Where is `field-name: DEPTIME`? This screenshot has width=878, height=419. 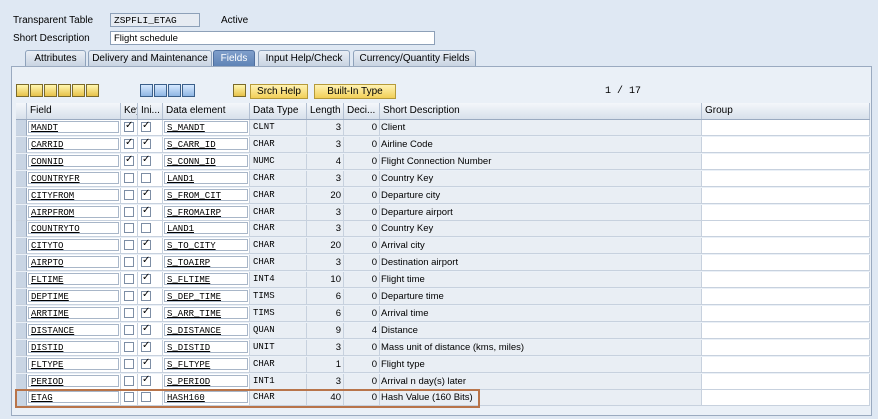 field-name: DEPTIME is located at coordinates (73, 296).